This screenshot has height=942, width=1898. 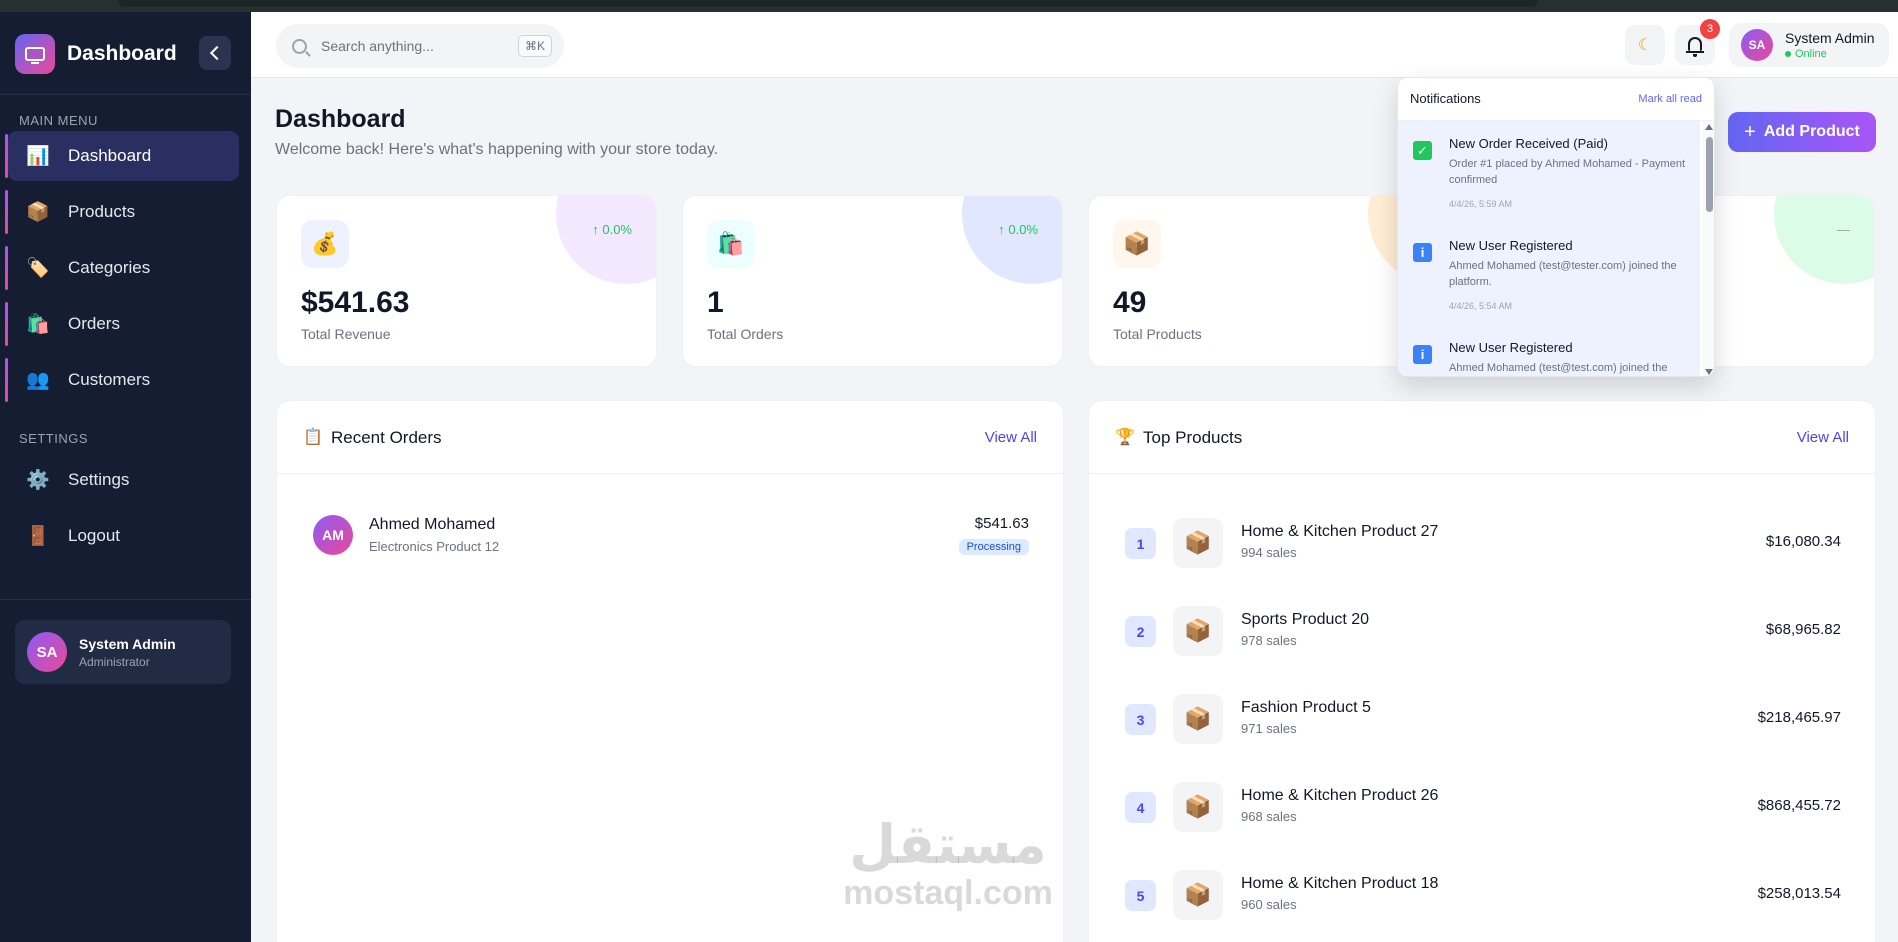 I want to click on rank-badge: 3, so click(x=1140, y=719).